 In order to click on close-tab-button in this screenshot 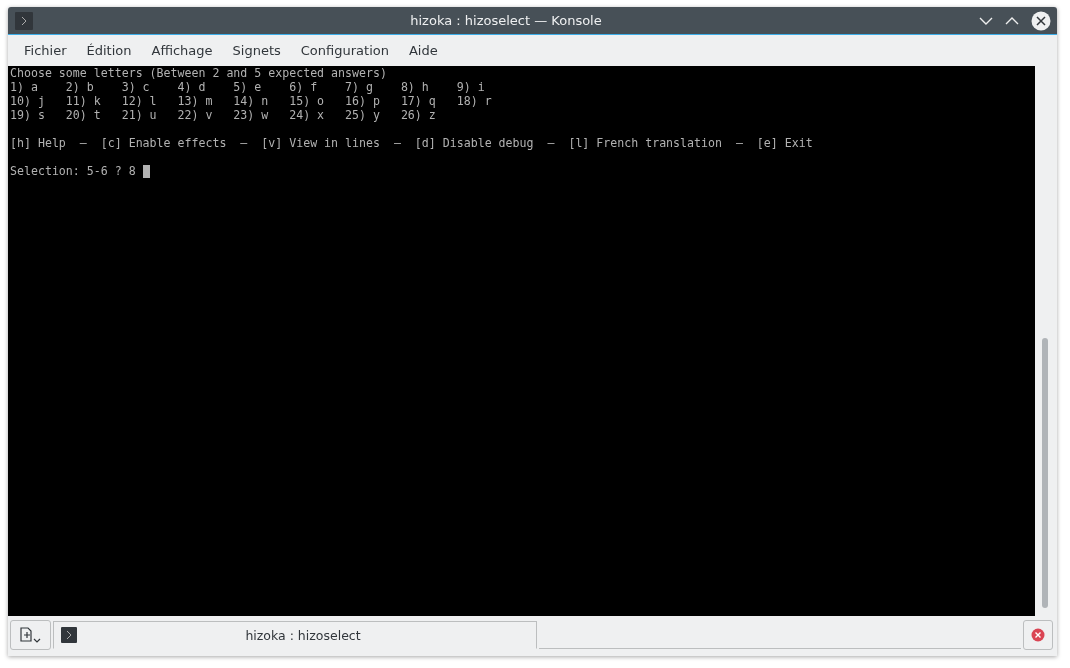, I will do `click(1038, 635)`.